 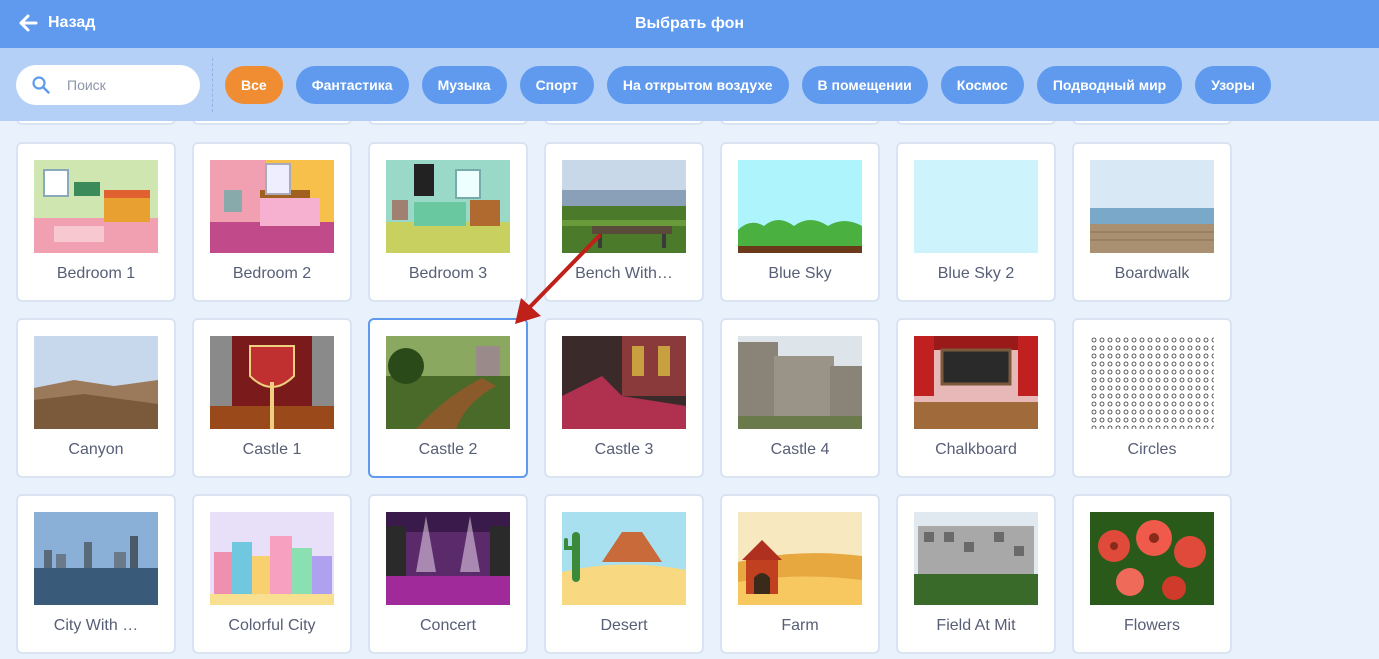 I want to click on backdrop-card-castle-3: Castle 3, so click(x=624, y=398).